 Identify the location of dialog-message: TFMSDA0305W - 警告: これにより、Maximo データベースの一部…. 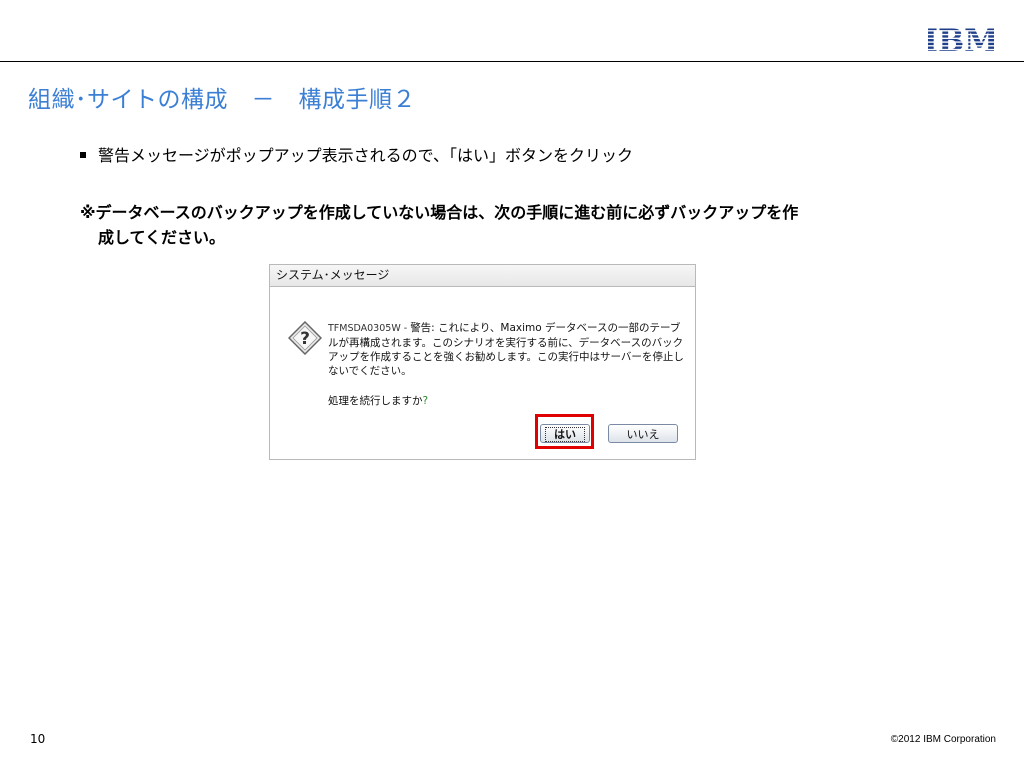
(508, 349).